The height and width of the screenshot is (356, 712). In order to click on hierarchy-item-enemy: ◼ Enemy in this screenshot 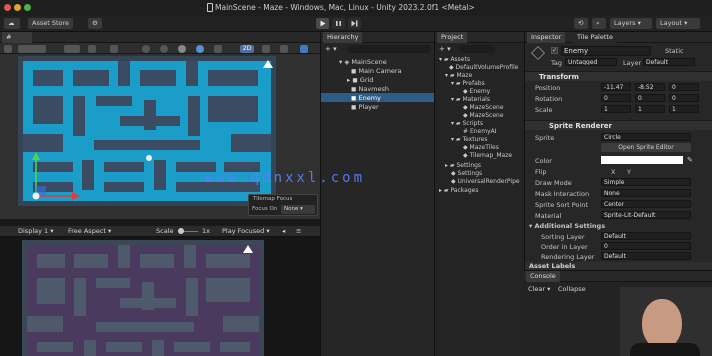, I will do `click(366, 98)`.